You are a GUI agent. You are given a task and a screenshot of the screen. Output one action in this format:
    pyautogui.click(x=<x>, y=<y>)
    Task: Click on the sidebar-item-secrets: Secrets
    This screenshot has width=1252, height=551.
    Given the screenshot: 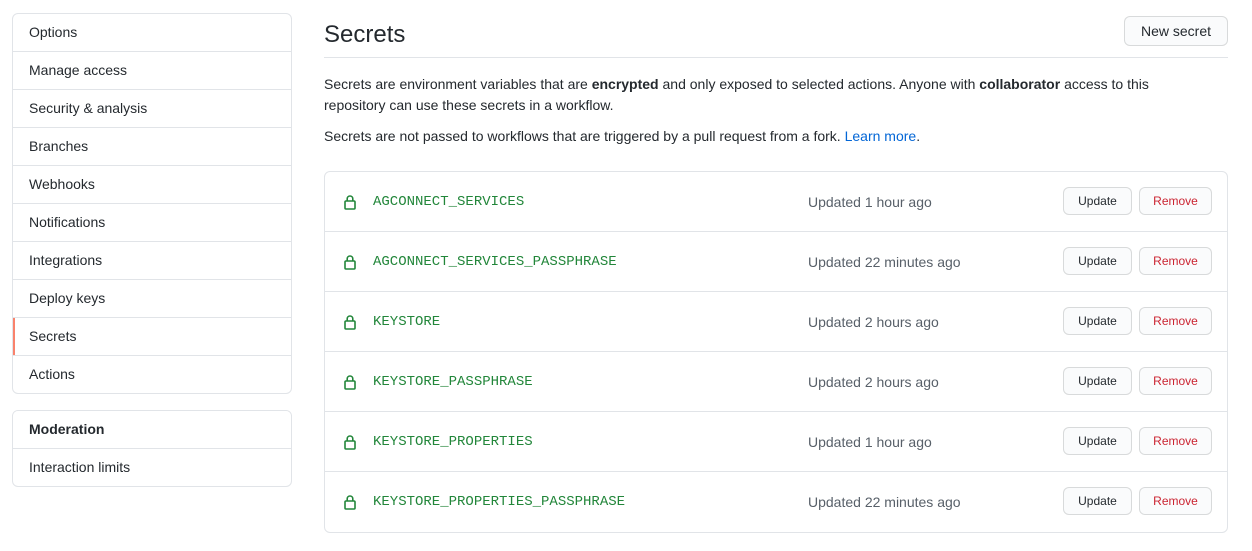 What is the action you would take?
    pyautogui.click(x=152, y=337)
    